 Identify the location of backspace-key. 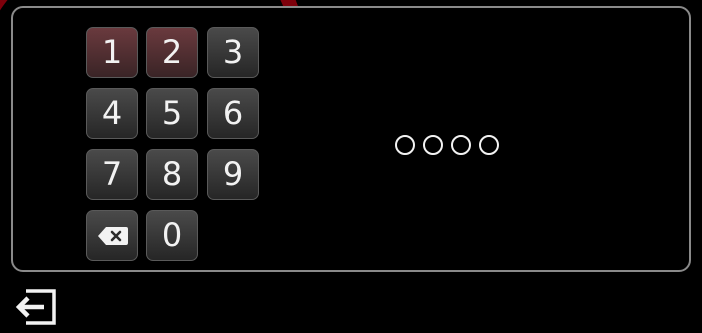
(112, 235).